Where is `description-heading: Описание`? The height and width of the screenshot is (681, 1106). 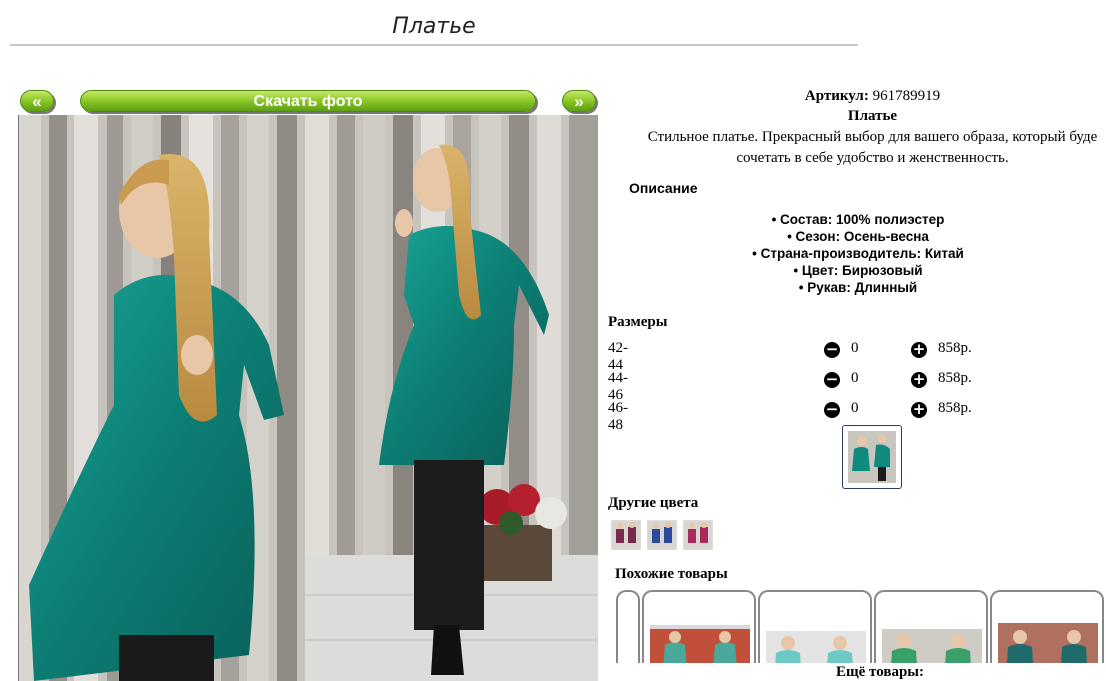
description-heading: Описание is located at coordinates (663, 188).